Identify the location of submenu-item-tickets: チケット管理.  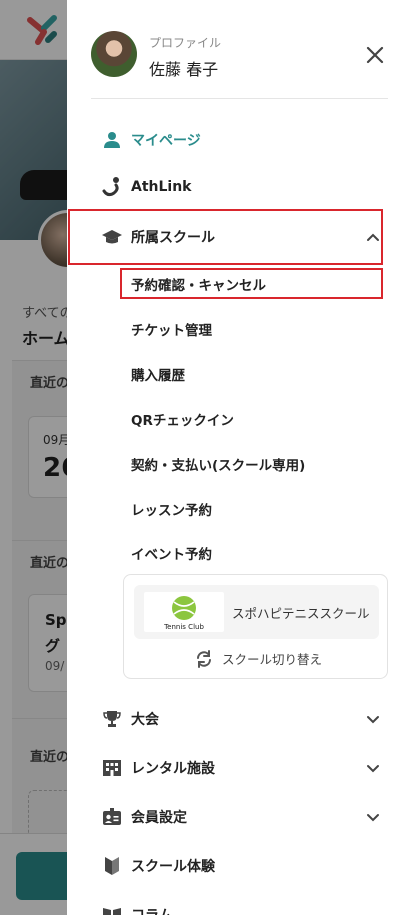
(171, 329).